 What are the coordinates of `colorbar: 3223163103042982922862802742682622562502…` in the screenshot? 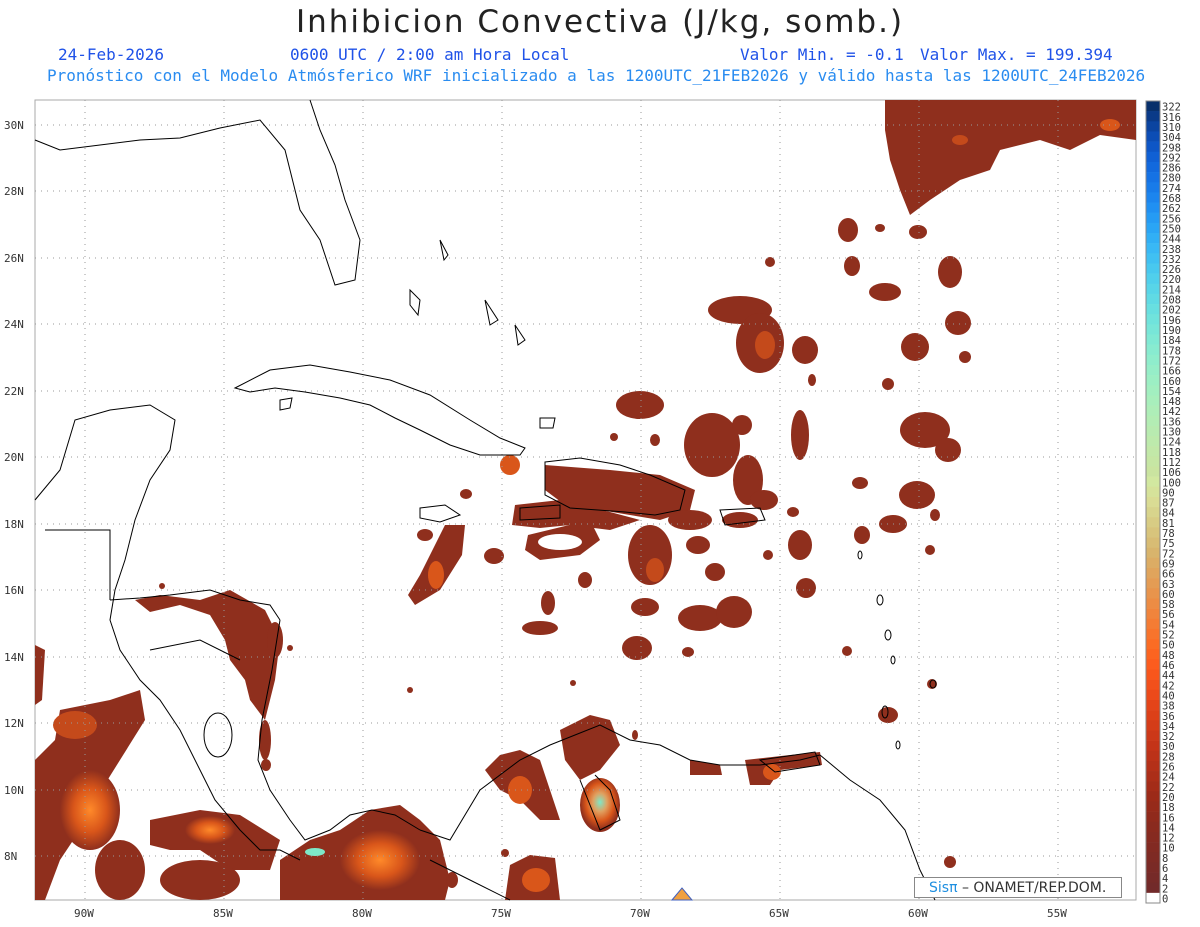 It's located at (1163, 503).